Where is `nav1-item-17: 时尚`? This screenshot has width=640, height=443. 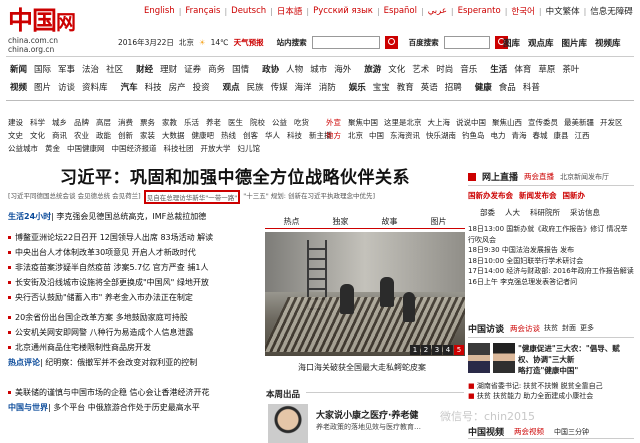
nav1-item-17: 时尚 is located at coordinates (444, 69).